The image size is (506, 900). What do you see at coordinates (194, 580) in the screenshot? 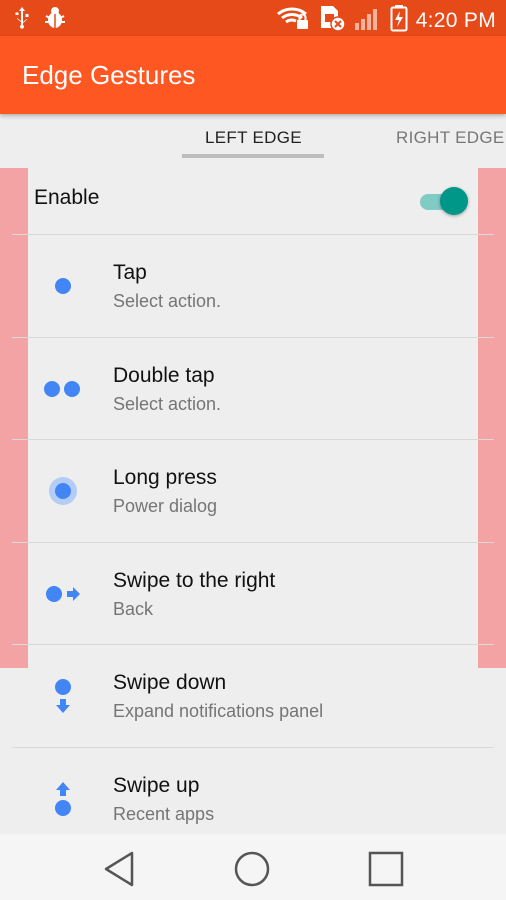
I see `gesture-title: Swipe to the right` at bounding box center [194, 580].